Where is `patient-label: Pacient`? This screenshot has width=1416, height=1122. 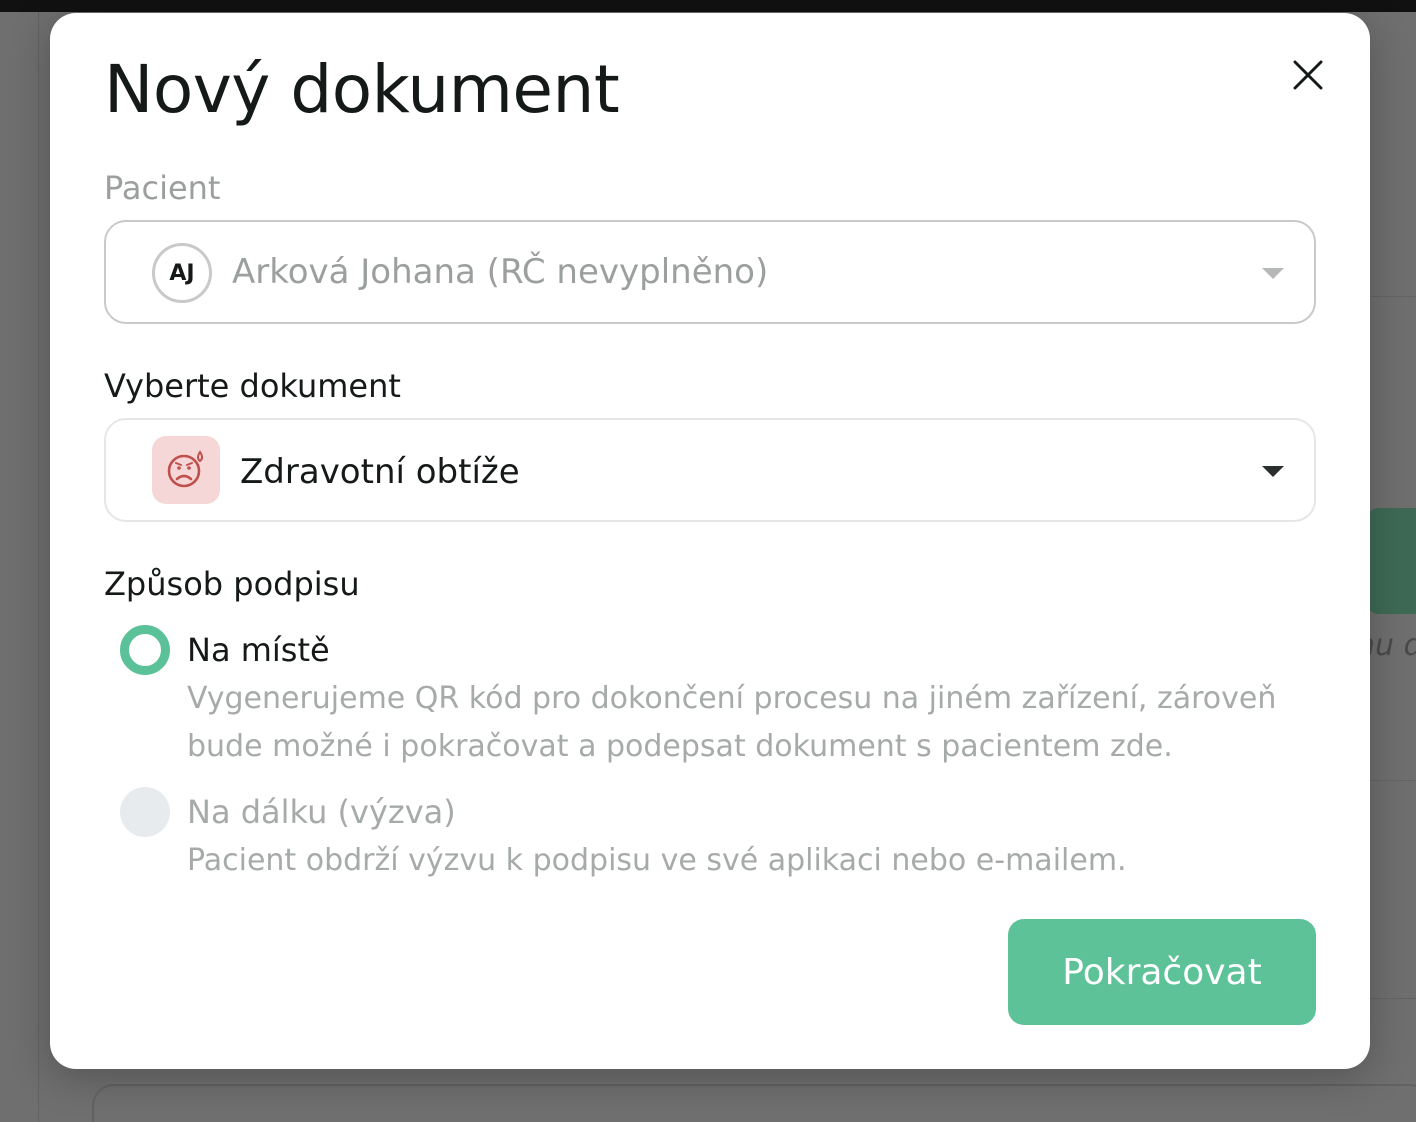 patient-label: Pacient is located at coordinates (162, 188).